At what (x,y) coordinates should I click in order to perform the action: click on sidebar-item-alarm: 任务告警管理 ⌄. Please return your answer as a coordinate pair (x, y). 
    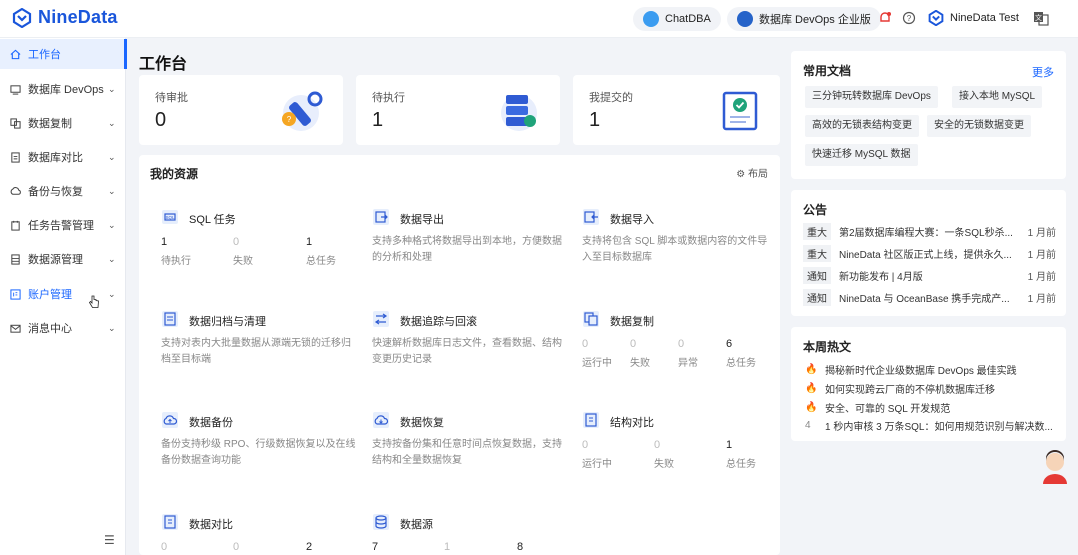
    Looking at the image, I should click on (63, 225).